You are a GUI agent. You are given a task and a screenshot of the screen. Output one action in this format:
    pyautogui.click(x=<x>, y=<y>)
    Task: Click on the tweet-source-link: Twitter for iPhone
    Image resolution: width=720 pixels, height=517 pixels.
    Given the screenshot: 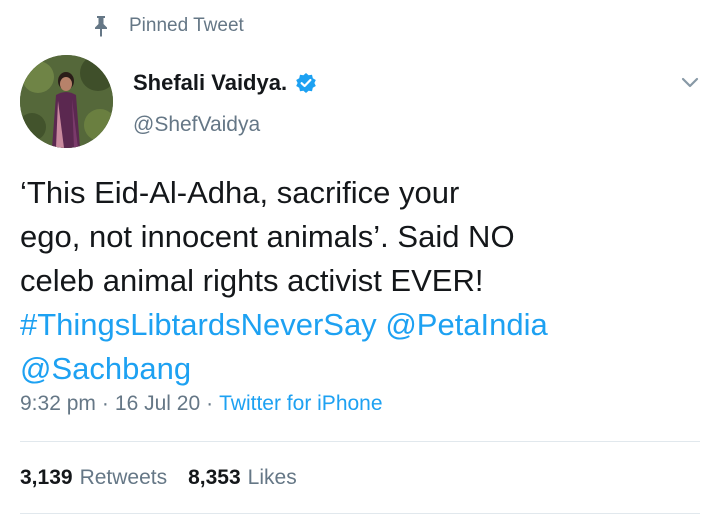 What is the action you would take?
    pyautogui.click(x=300, y=404)
    